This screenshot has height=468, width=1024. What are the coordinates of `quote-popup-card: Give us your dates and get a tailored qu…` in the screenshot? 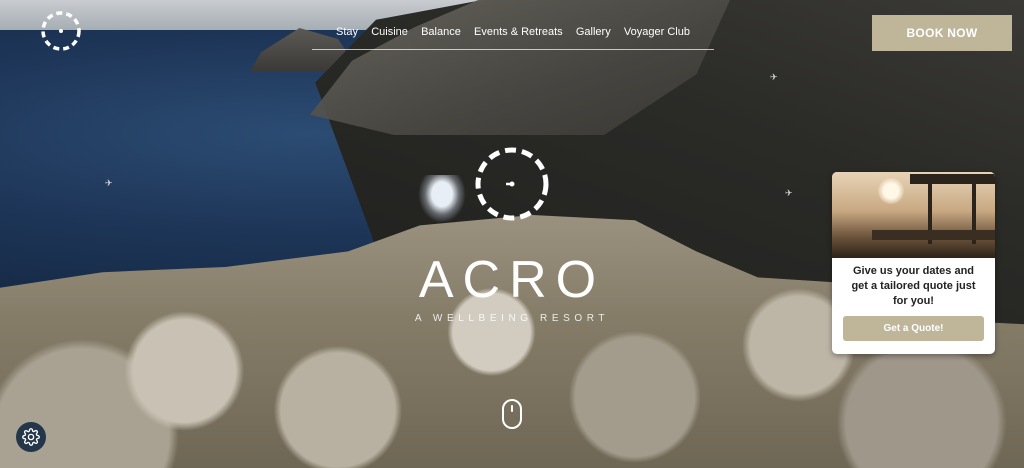 It's located at (913, 263).